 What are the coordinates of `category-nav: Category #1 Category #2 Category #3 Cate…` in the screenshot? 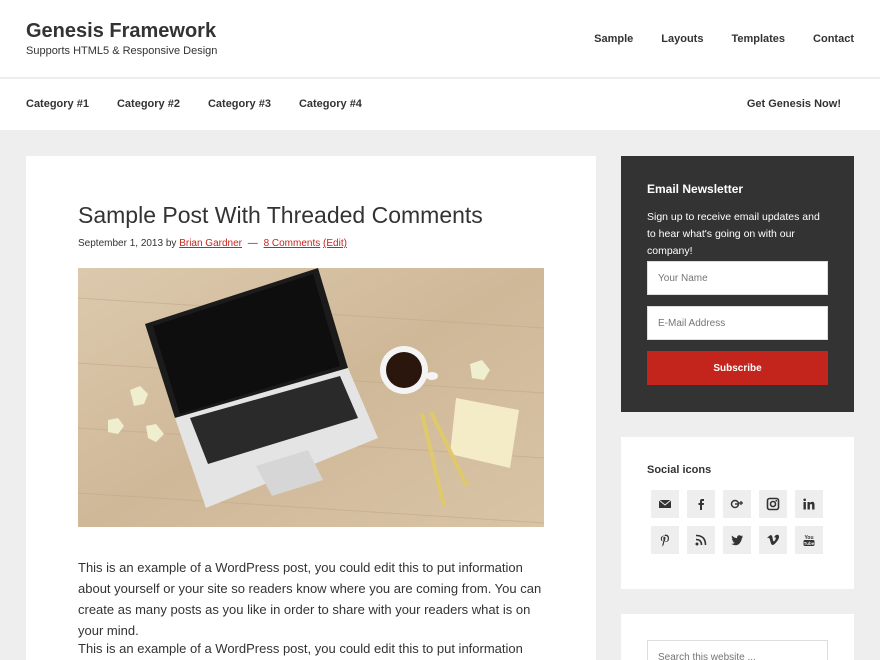 It's located at (440, 104).